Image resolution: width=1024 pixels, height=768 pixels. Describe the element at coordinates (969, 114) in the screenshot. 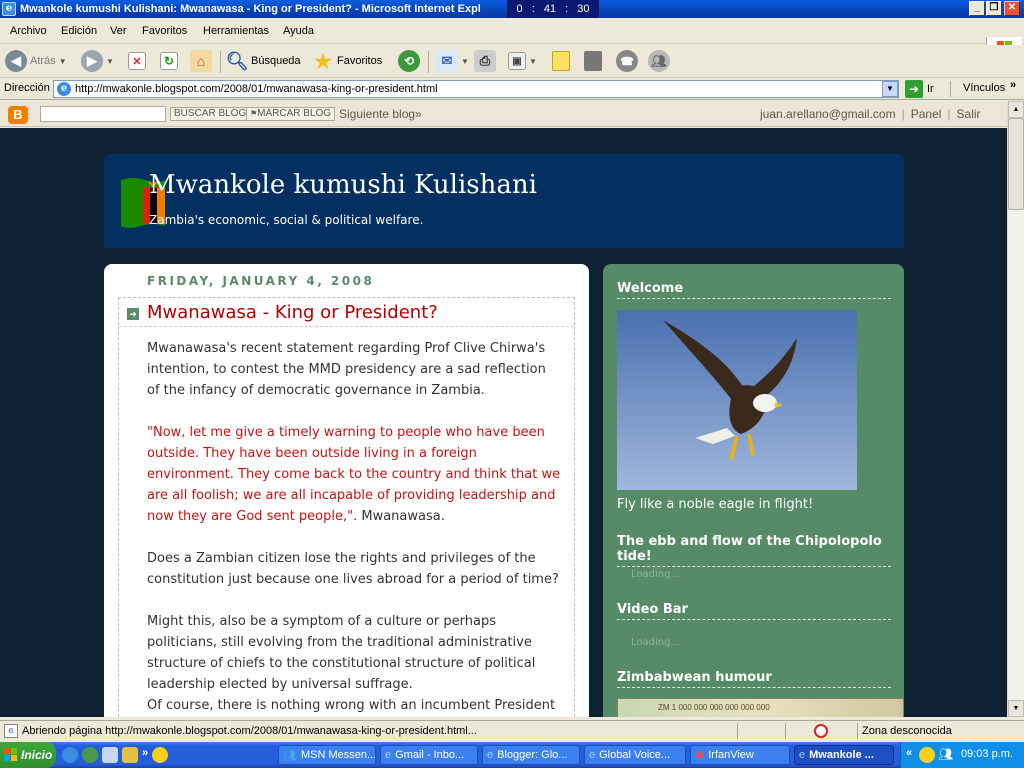

I see `logout-link: Salir` at that location.